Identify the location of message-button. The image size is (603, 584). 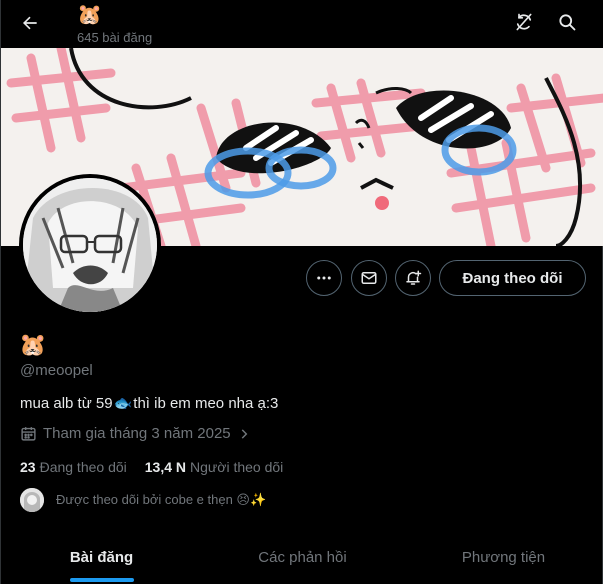
(369, 278).